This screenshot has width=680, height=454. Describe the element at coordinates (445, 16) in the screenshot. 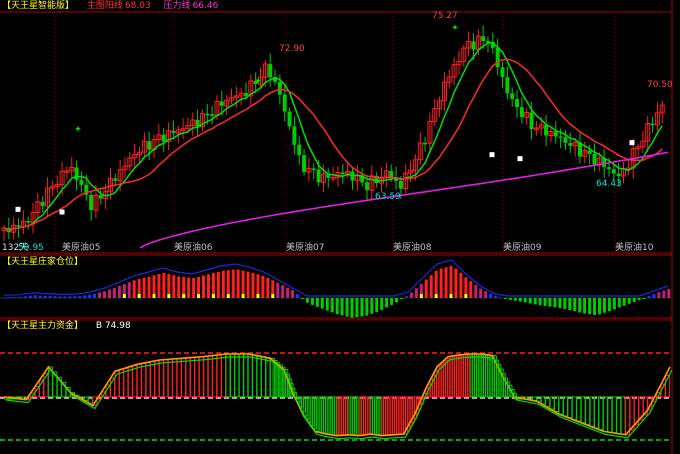

I see `price-label-75-27: 75.27` at that location.